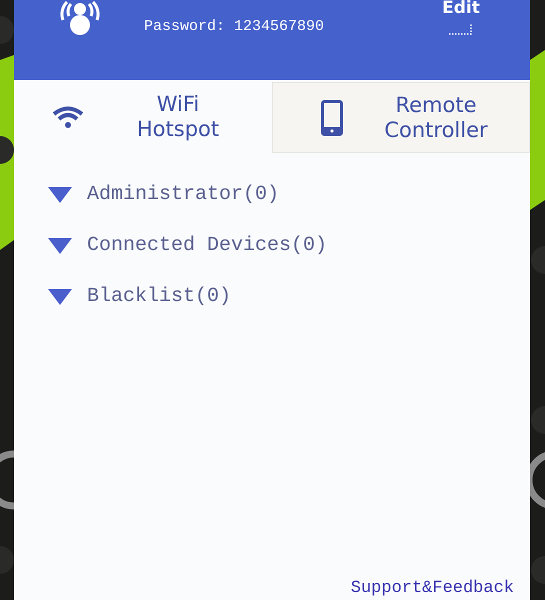 The width and height of the screenshot is (545, 600). What do you see at coordinates (461, 9) in the screenshot?
I see `edit-button: Edit` at bounding box center [461, 9].